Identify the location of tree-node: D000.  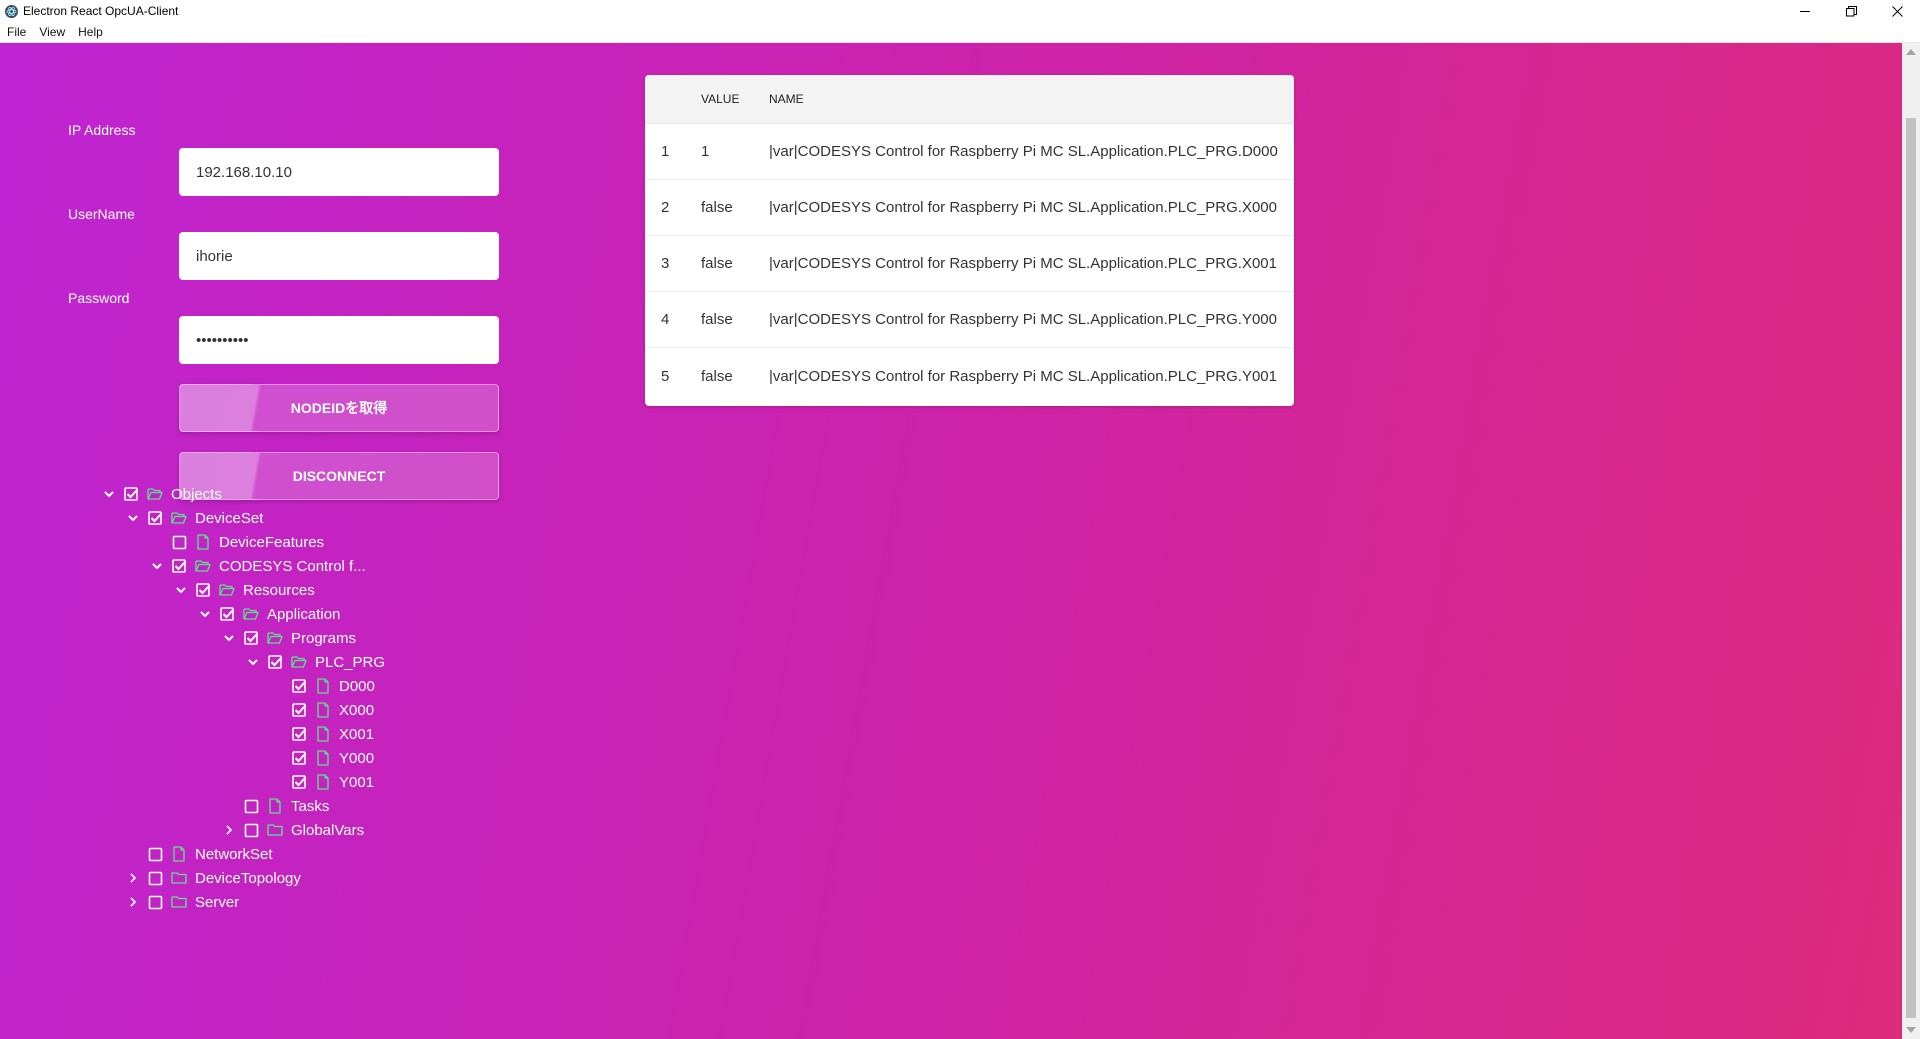
(321, 686).